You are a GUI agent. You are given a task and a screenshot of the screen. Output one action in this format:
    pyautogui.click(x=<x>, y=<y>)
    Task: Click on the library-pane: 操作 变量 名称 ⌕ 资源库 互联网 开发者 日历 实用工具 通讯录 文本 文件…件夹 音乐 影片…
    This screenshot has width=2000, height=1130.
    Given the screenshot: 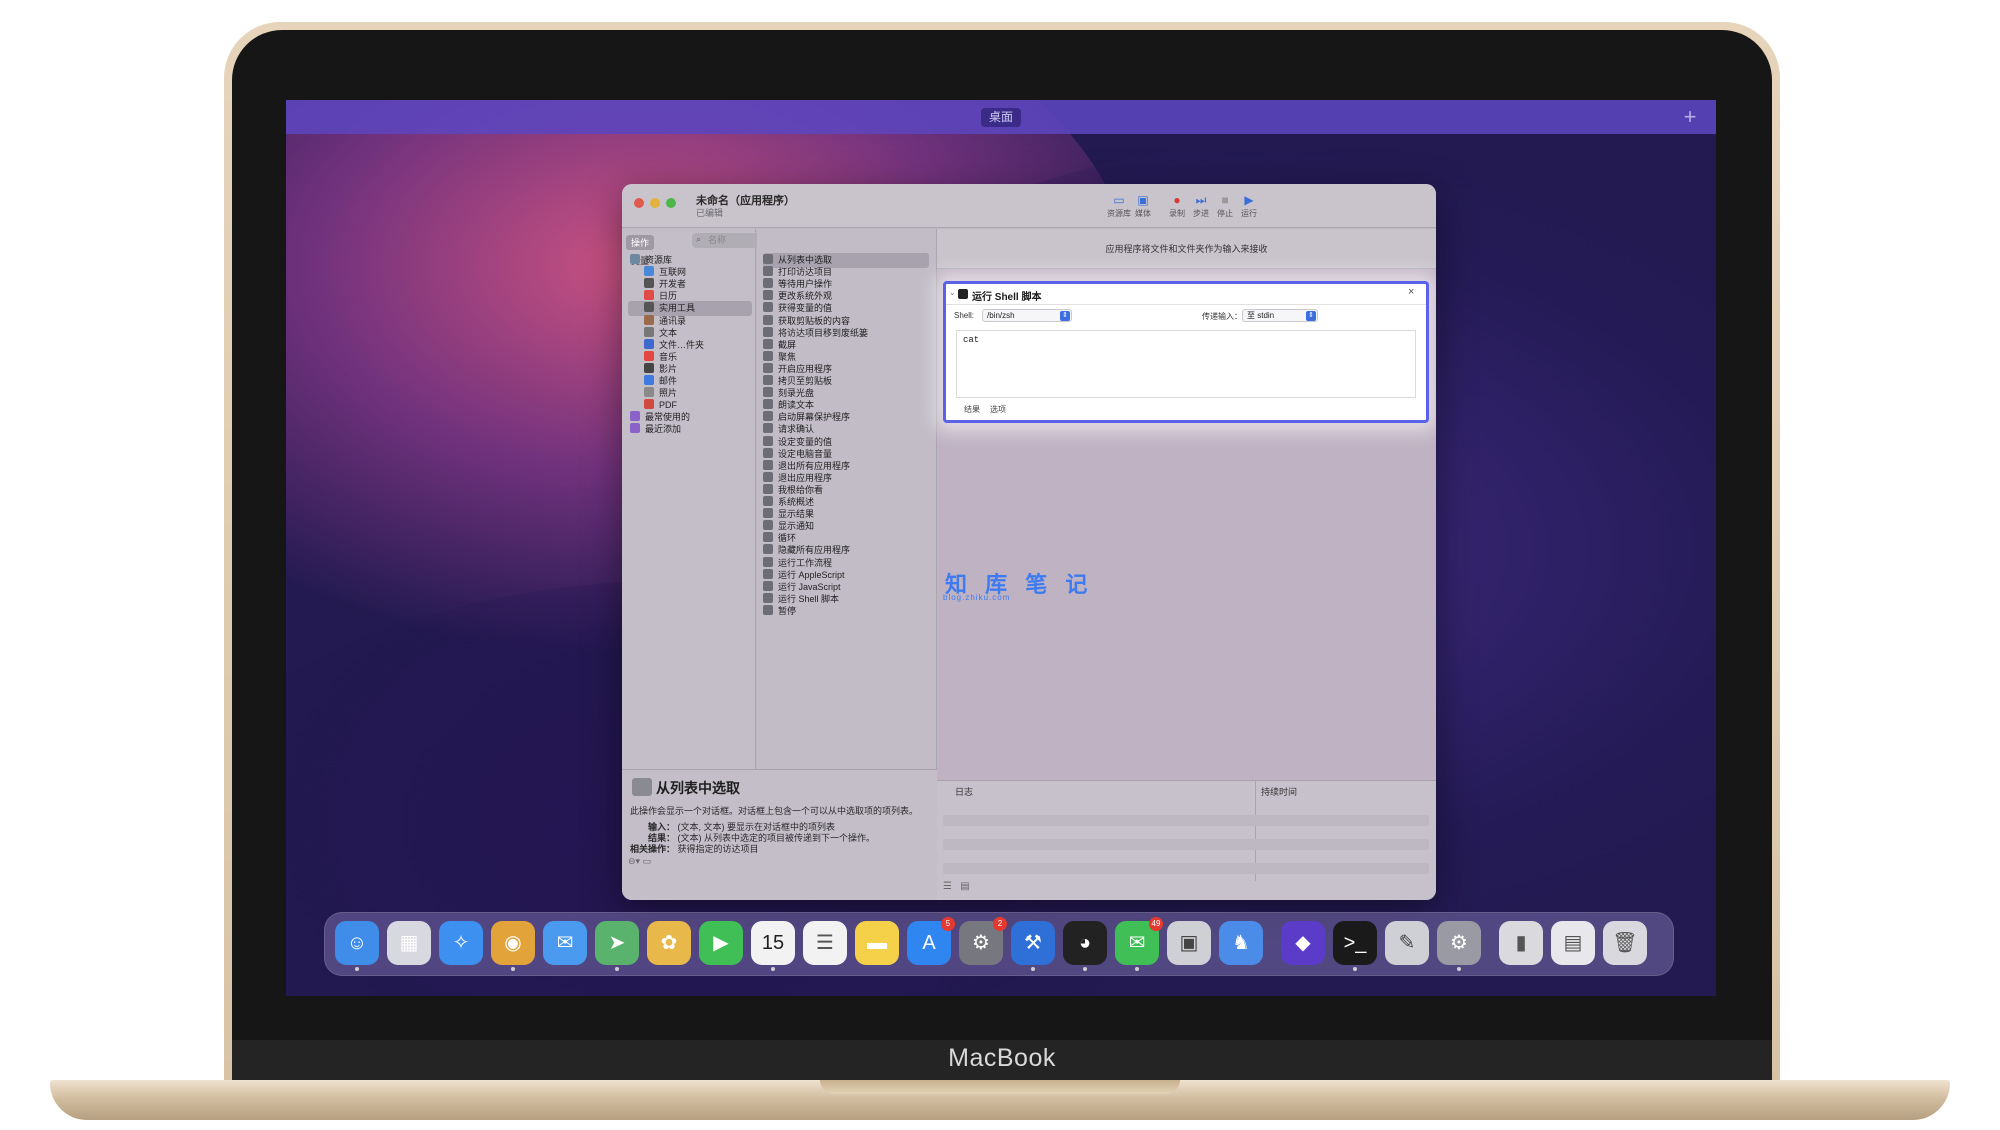 What is the action you would take?
    pyautogui.click(x=773, y=499)
    